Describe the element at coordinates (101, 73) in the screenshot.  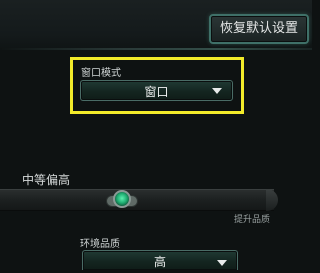
I see `window-mode-label: 窗口模式` at that location.